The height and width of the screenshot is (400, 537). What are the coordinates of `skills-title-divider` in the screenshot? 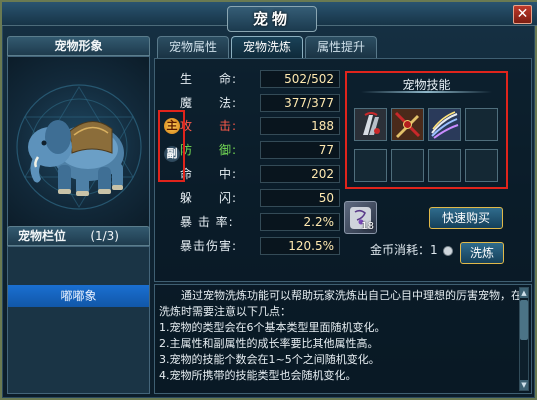 It's located at (426, 92).